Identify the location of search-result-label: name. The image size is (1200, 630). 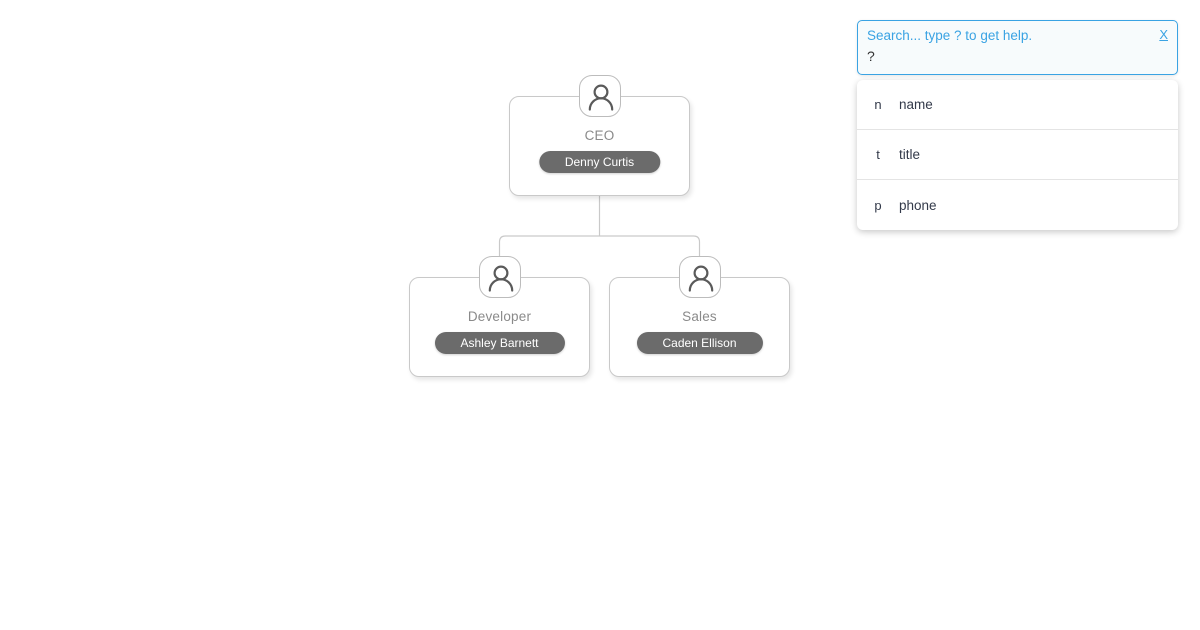
(916, 104).